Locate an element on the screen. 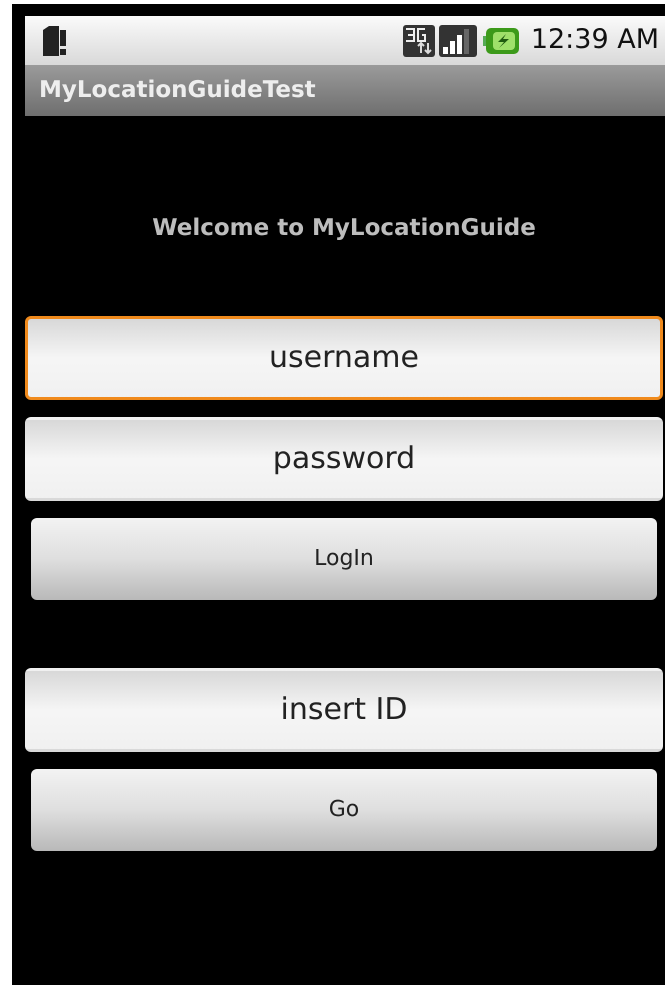  3g-data-icon is located at coordinates (418, 40).